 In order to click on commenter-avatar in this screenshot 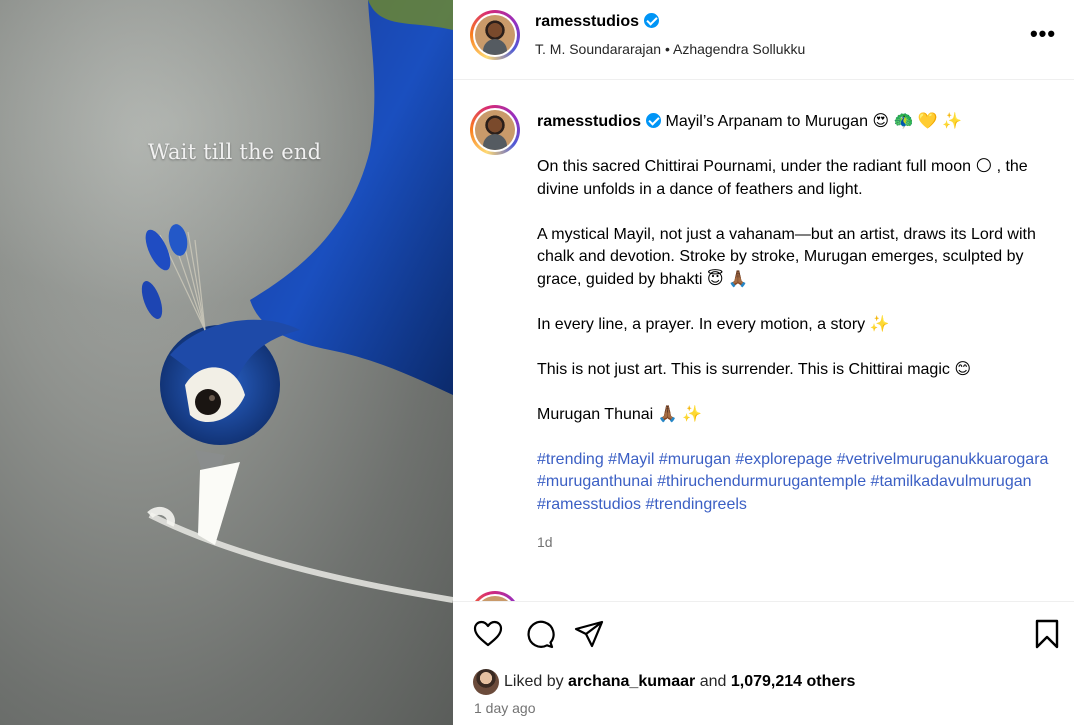, I will do `click(495, 596)`.